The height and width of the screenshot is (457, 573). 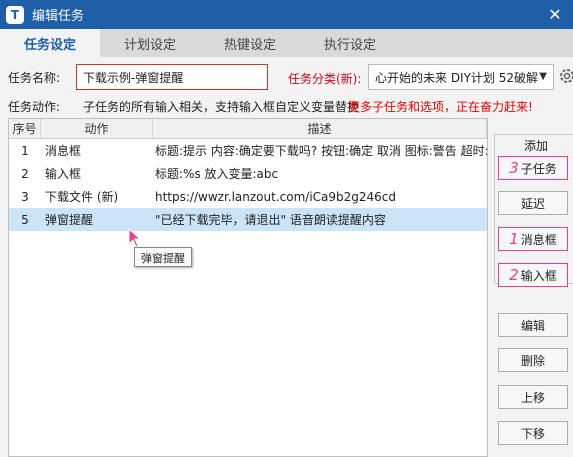 What do you see at coordinates (97, 128) in the screenshot?
I see `column-header-action: 动作` at bounding box center [97, 128].